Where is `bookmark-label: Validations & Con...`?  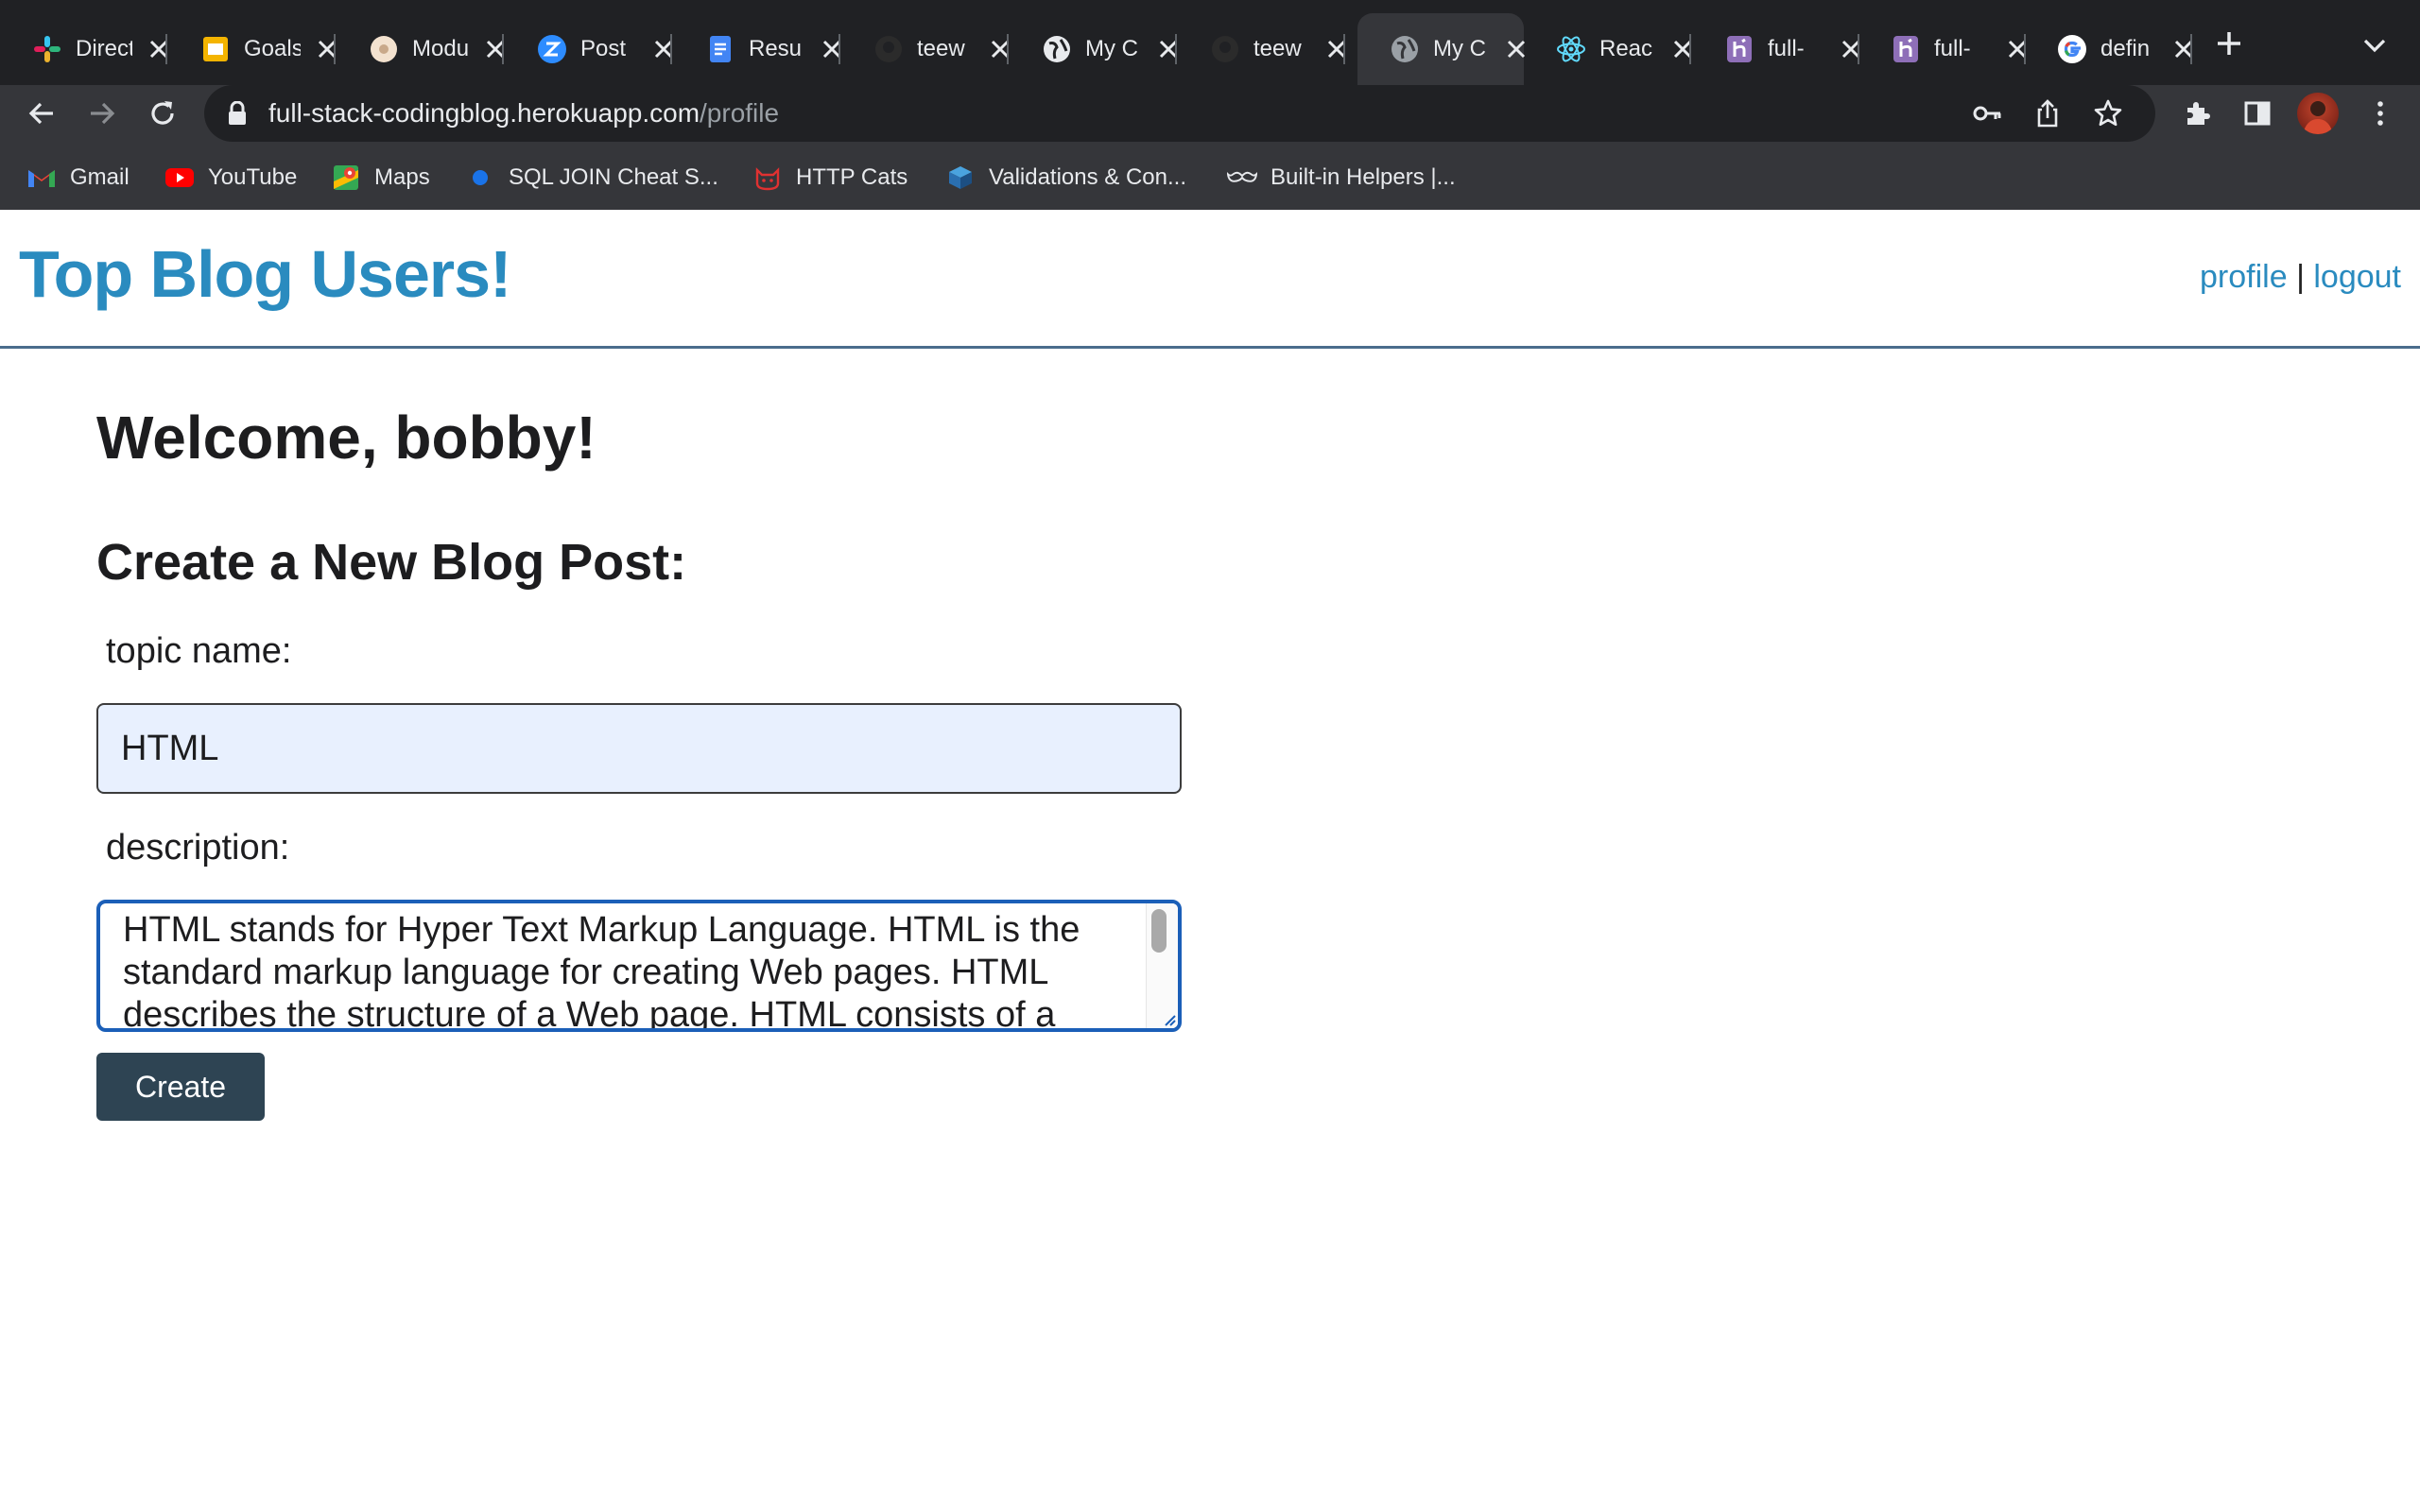 bookmark-label: Validations & Con... is located at coordinates (1088, 177).